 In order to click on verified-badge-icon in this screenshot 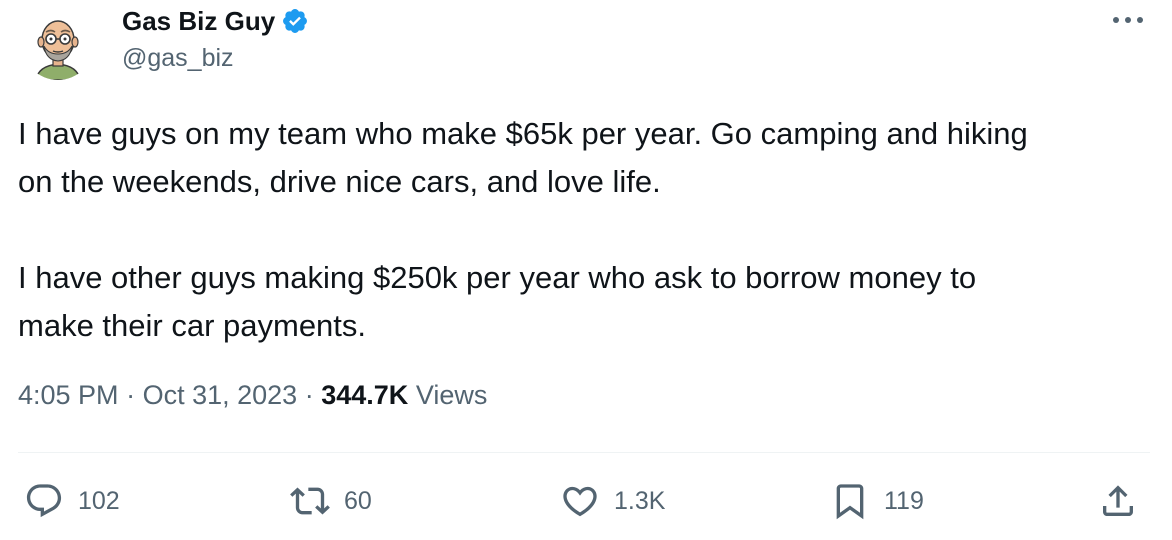, I will do `click(295, 21)`.